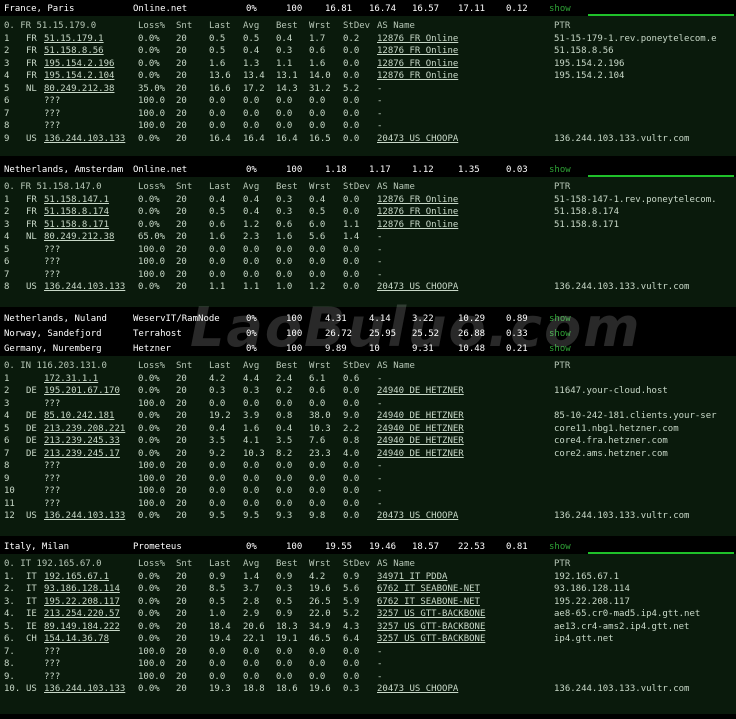 The height and width of the screenshot is (719, 736). What do you see at coordinates (79, 64) in the screenshot?
I see `hop-ip: 195.154.2.196` at bounding box center [79, 64].